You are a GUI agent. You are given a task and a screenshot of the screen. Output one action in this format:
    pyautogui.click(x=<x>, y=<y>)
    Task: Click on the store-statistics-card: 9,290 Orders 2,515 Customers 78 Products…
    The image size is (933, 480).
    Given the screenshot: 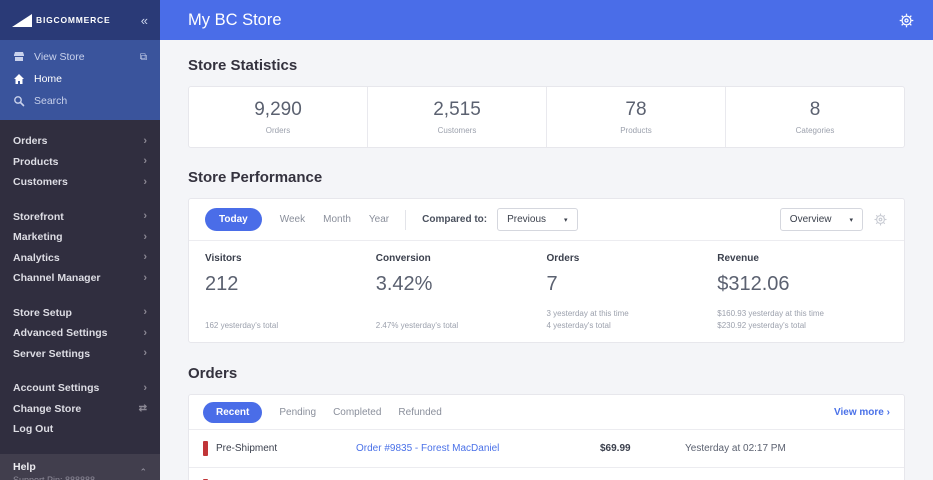 What is the action you would take?
    pyautogui.click(x=546, y=117)
    